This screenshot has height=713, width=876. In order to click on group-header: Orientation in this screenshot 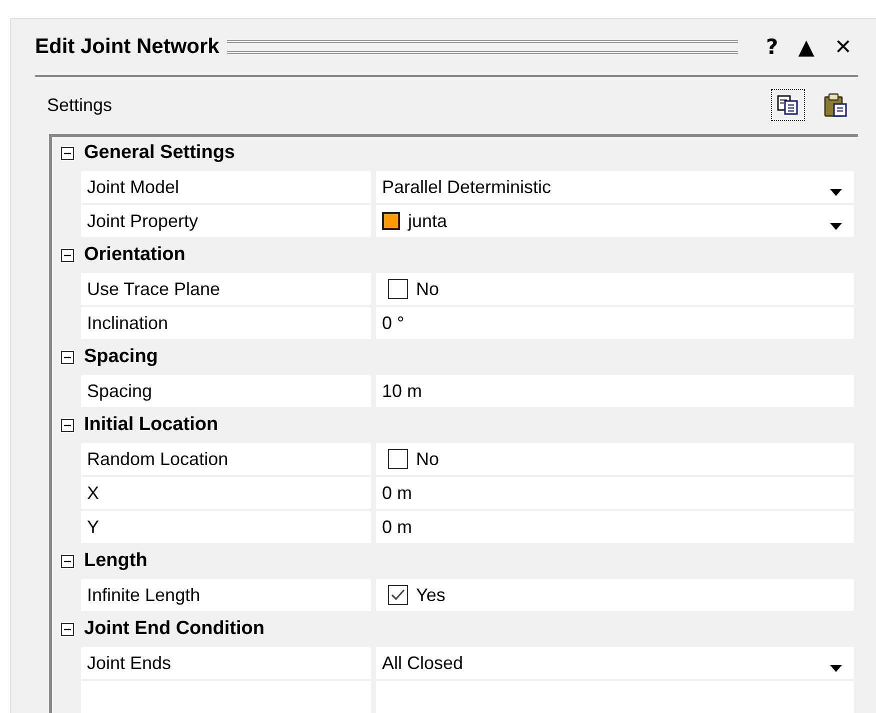, I will do `click(135, 255)`.